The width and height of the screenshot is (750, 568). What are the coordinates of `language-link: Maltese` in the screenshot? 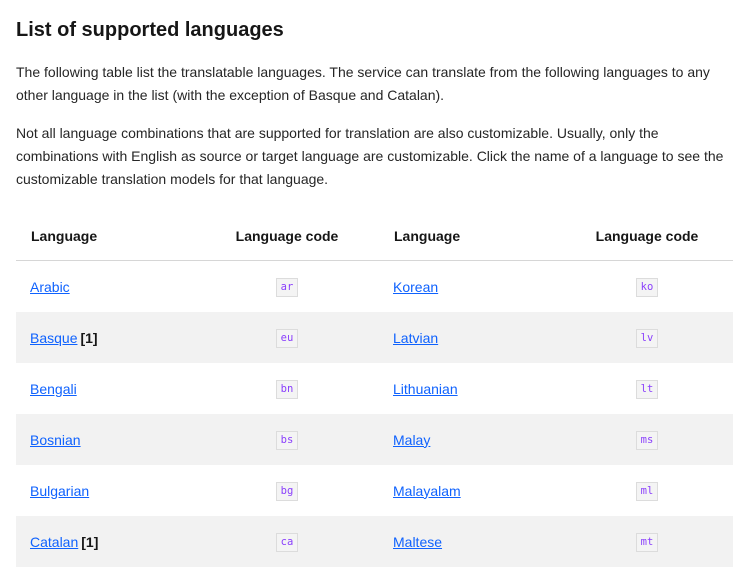 It's located at (417, 542).